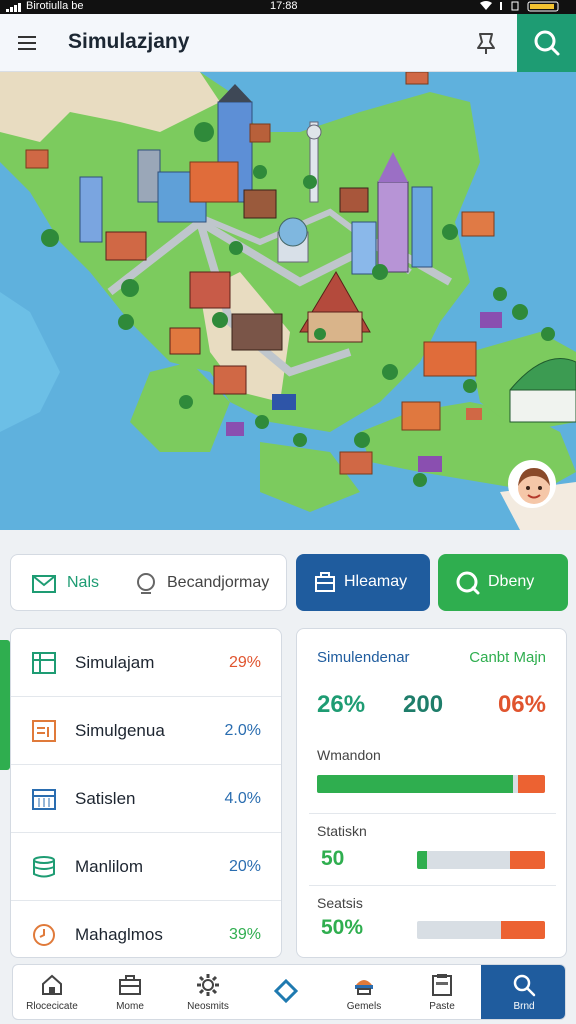  What do you see at coordinates (208, 987) in the screenshot?
I see `gear-icon` at bounding box center [208, 987].